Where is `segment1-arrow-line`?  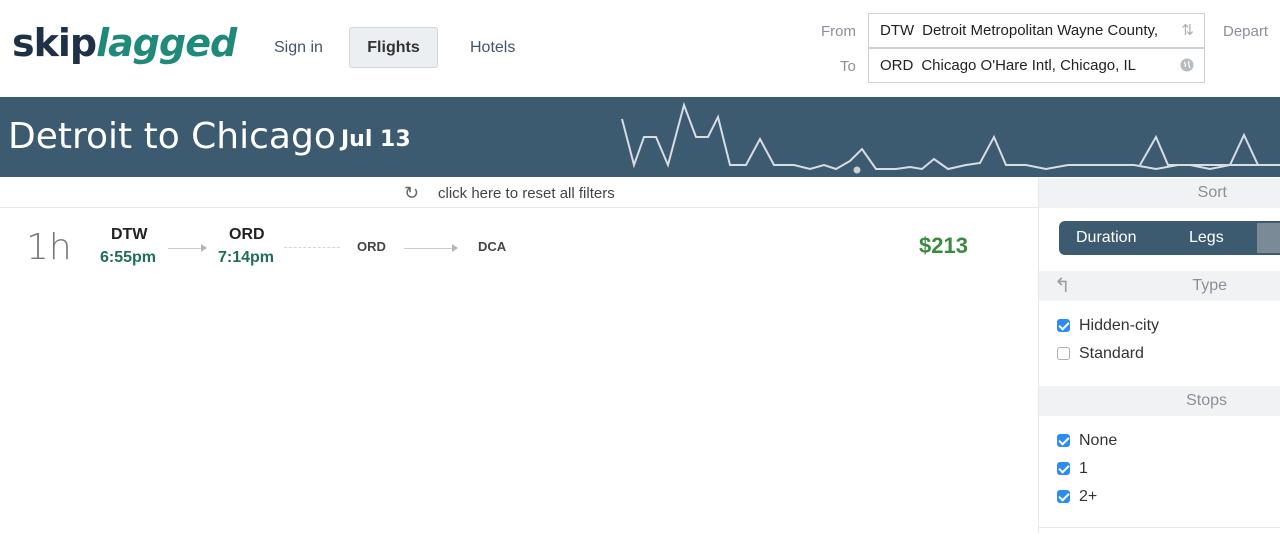 segment1-arrow-line is located at coordinates (185, 248).